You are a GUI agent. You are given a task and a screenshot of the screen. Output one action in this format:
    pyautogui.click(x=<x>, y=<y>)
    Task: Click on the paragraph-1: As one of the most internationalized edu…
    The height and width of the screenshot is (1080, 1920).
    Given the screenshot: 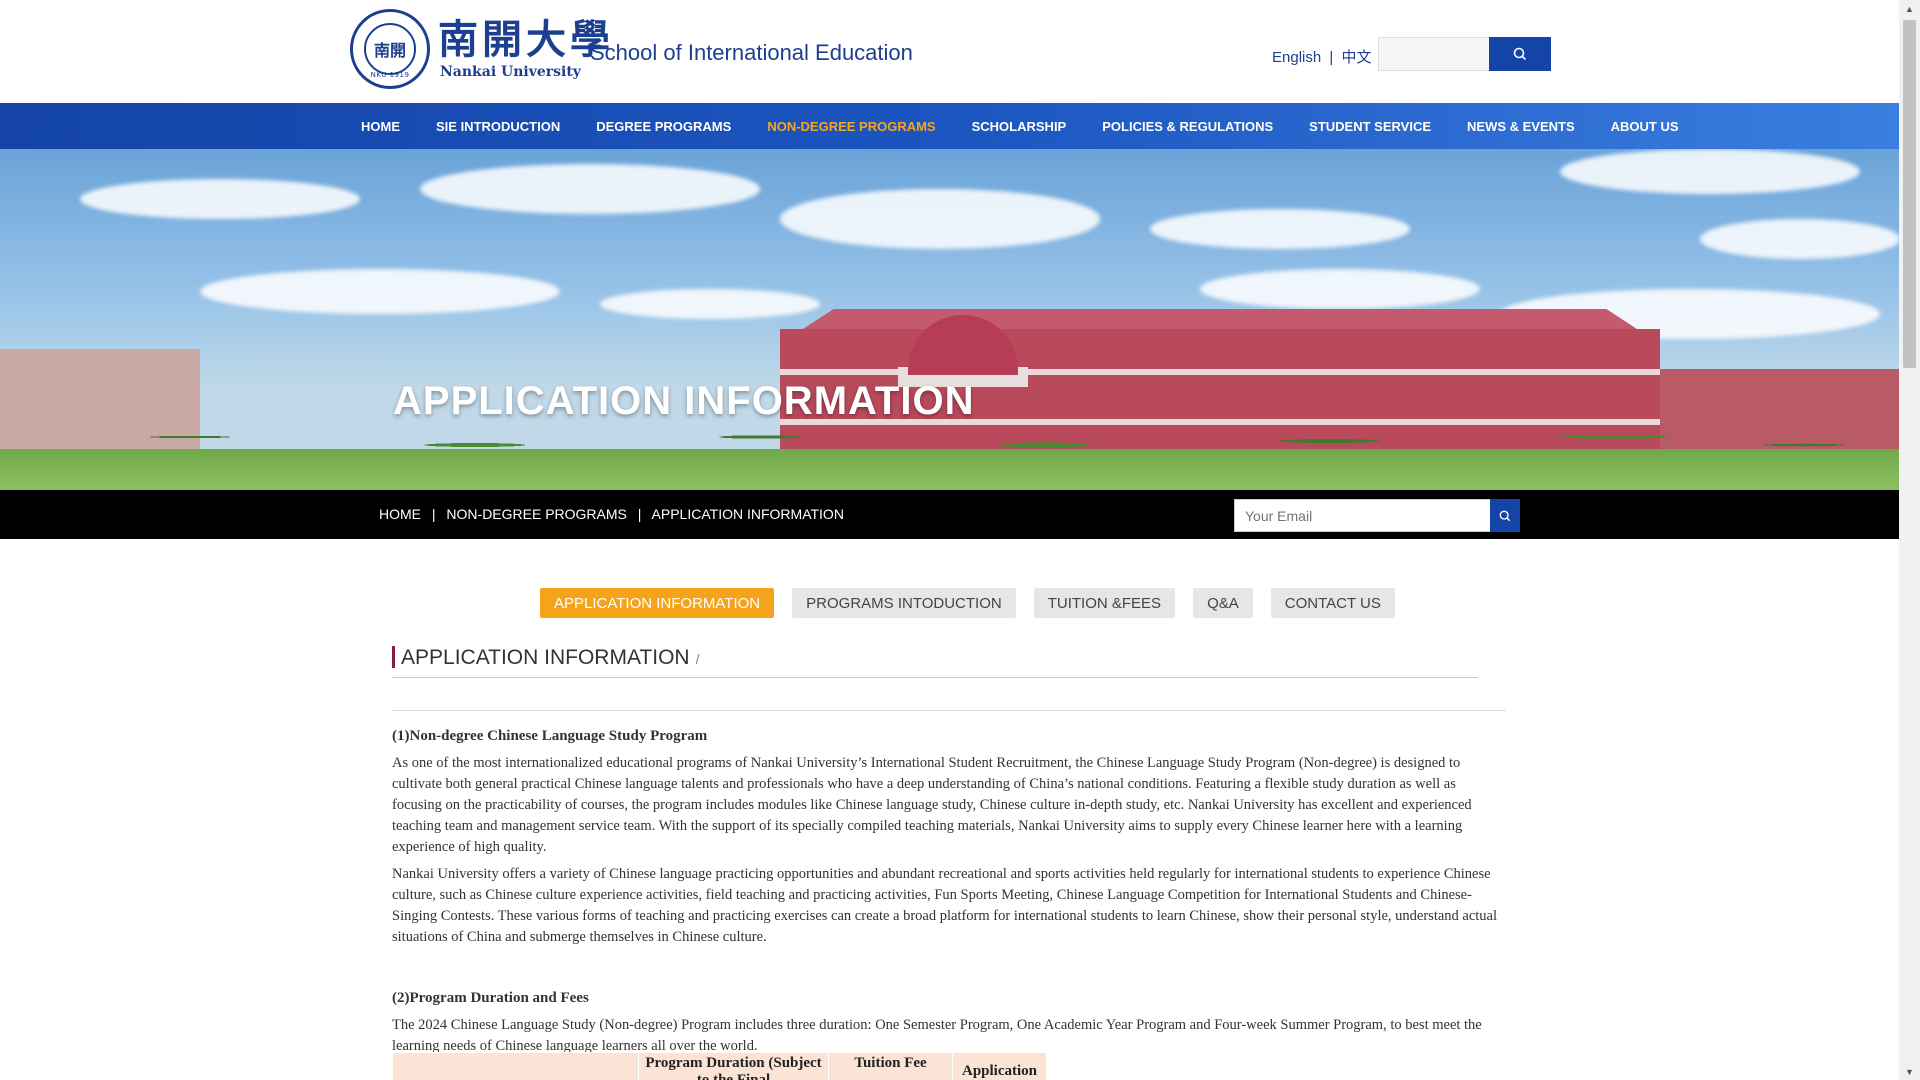 What is the action you would take?
    pyautogui.click(x=932, y=805)
    